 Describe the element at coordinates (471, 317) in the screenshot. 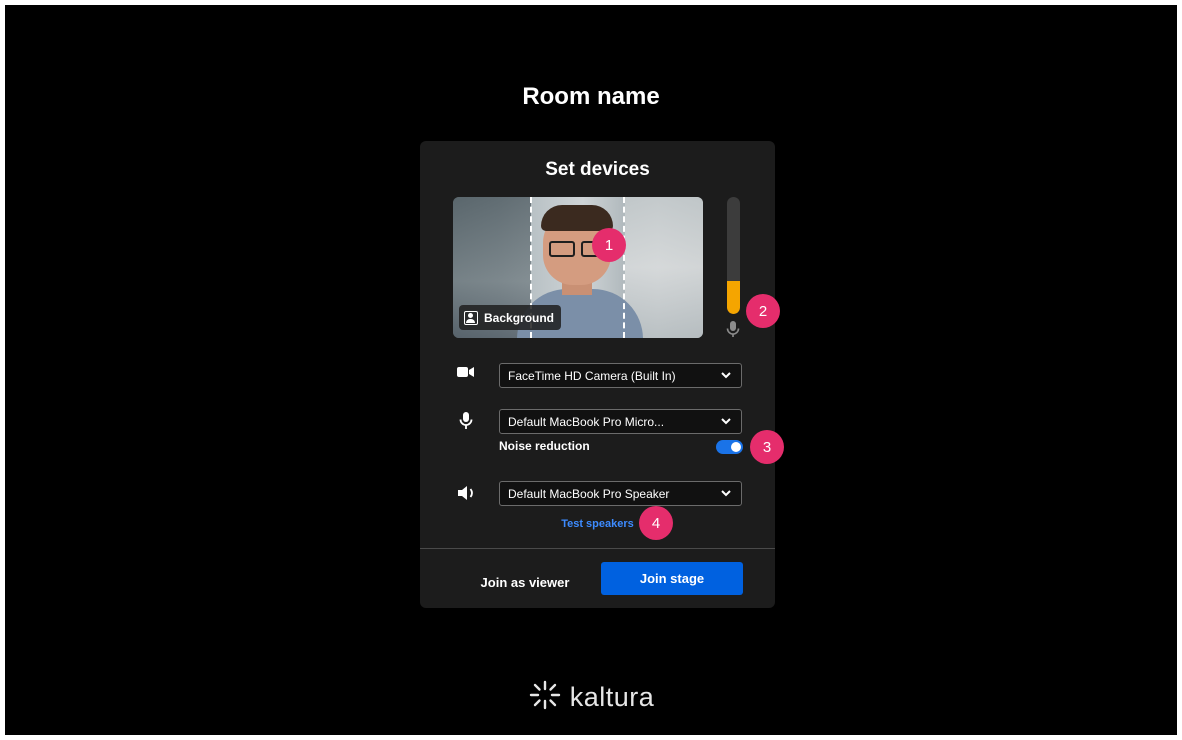

I see `background-icon` at that location.